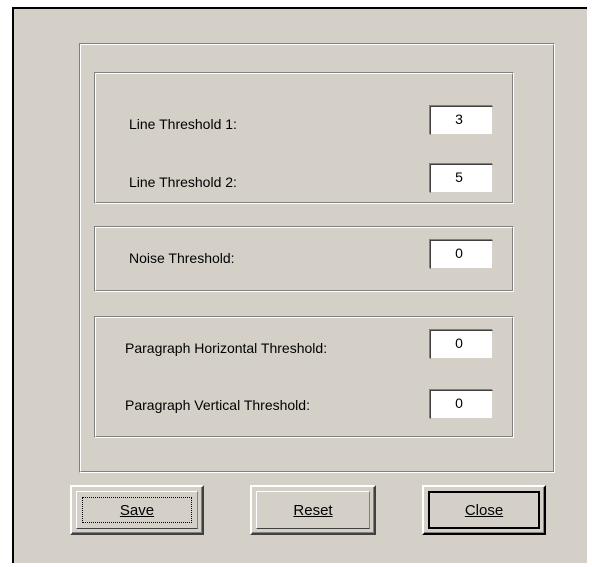 The width and height of the screenshot is (592, 567). I want to click on save-button-label: Save, so click(137, 510).